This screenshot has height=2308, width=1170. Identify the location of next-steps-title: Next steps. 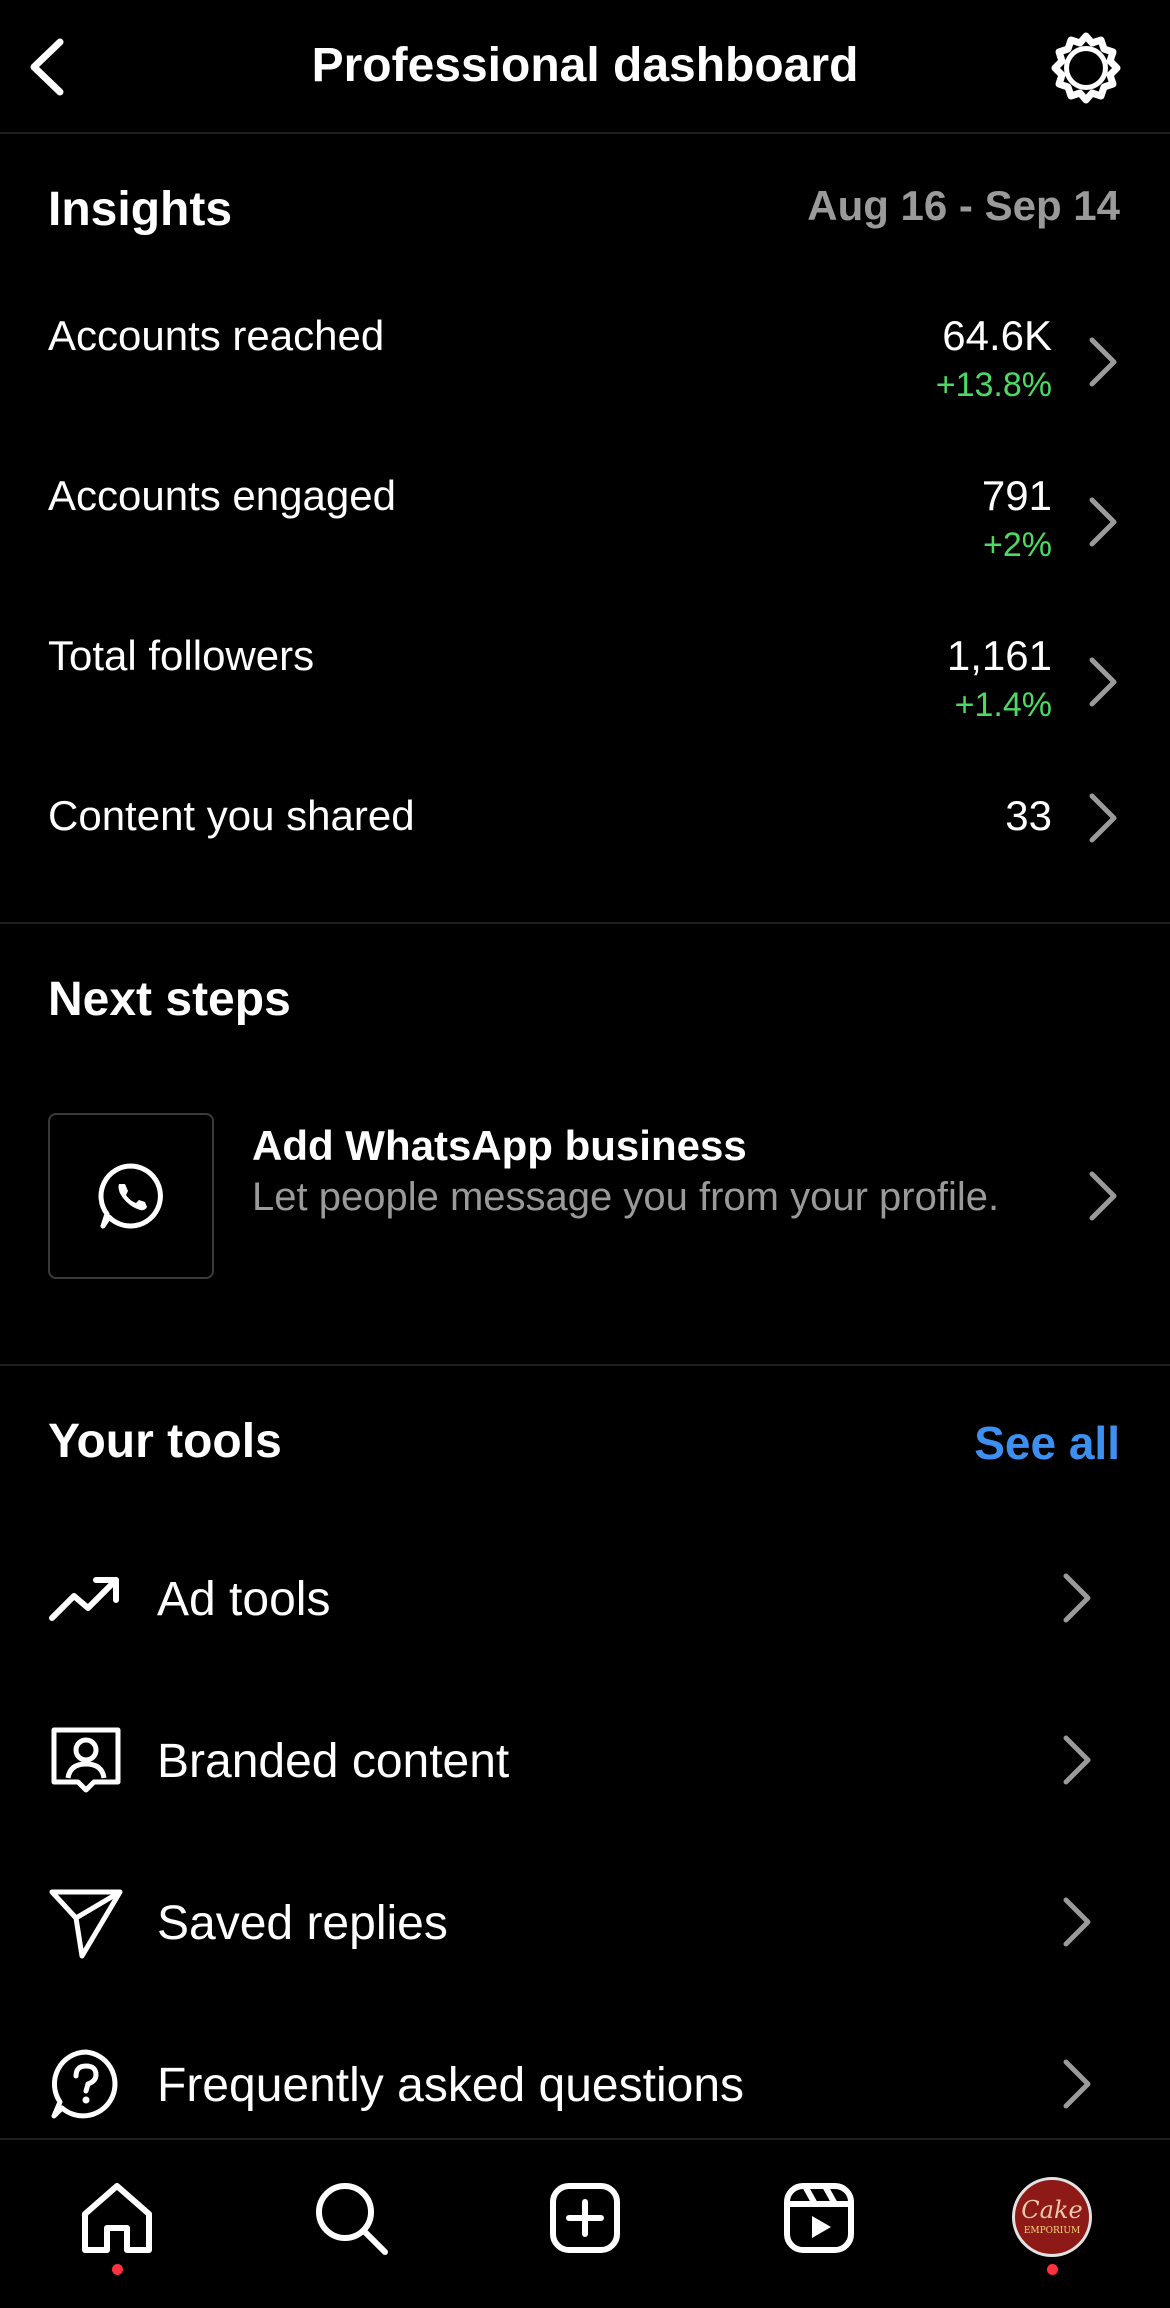
(169, 999).